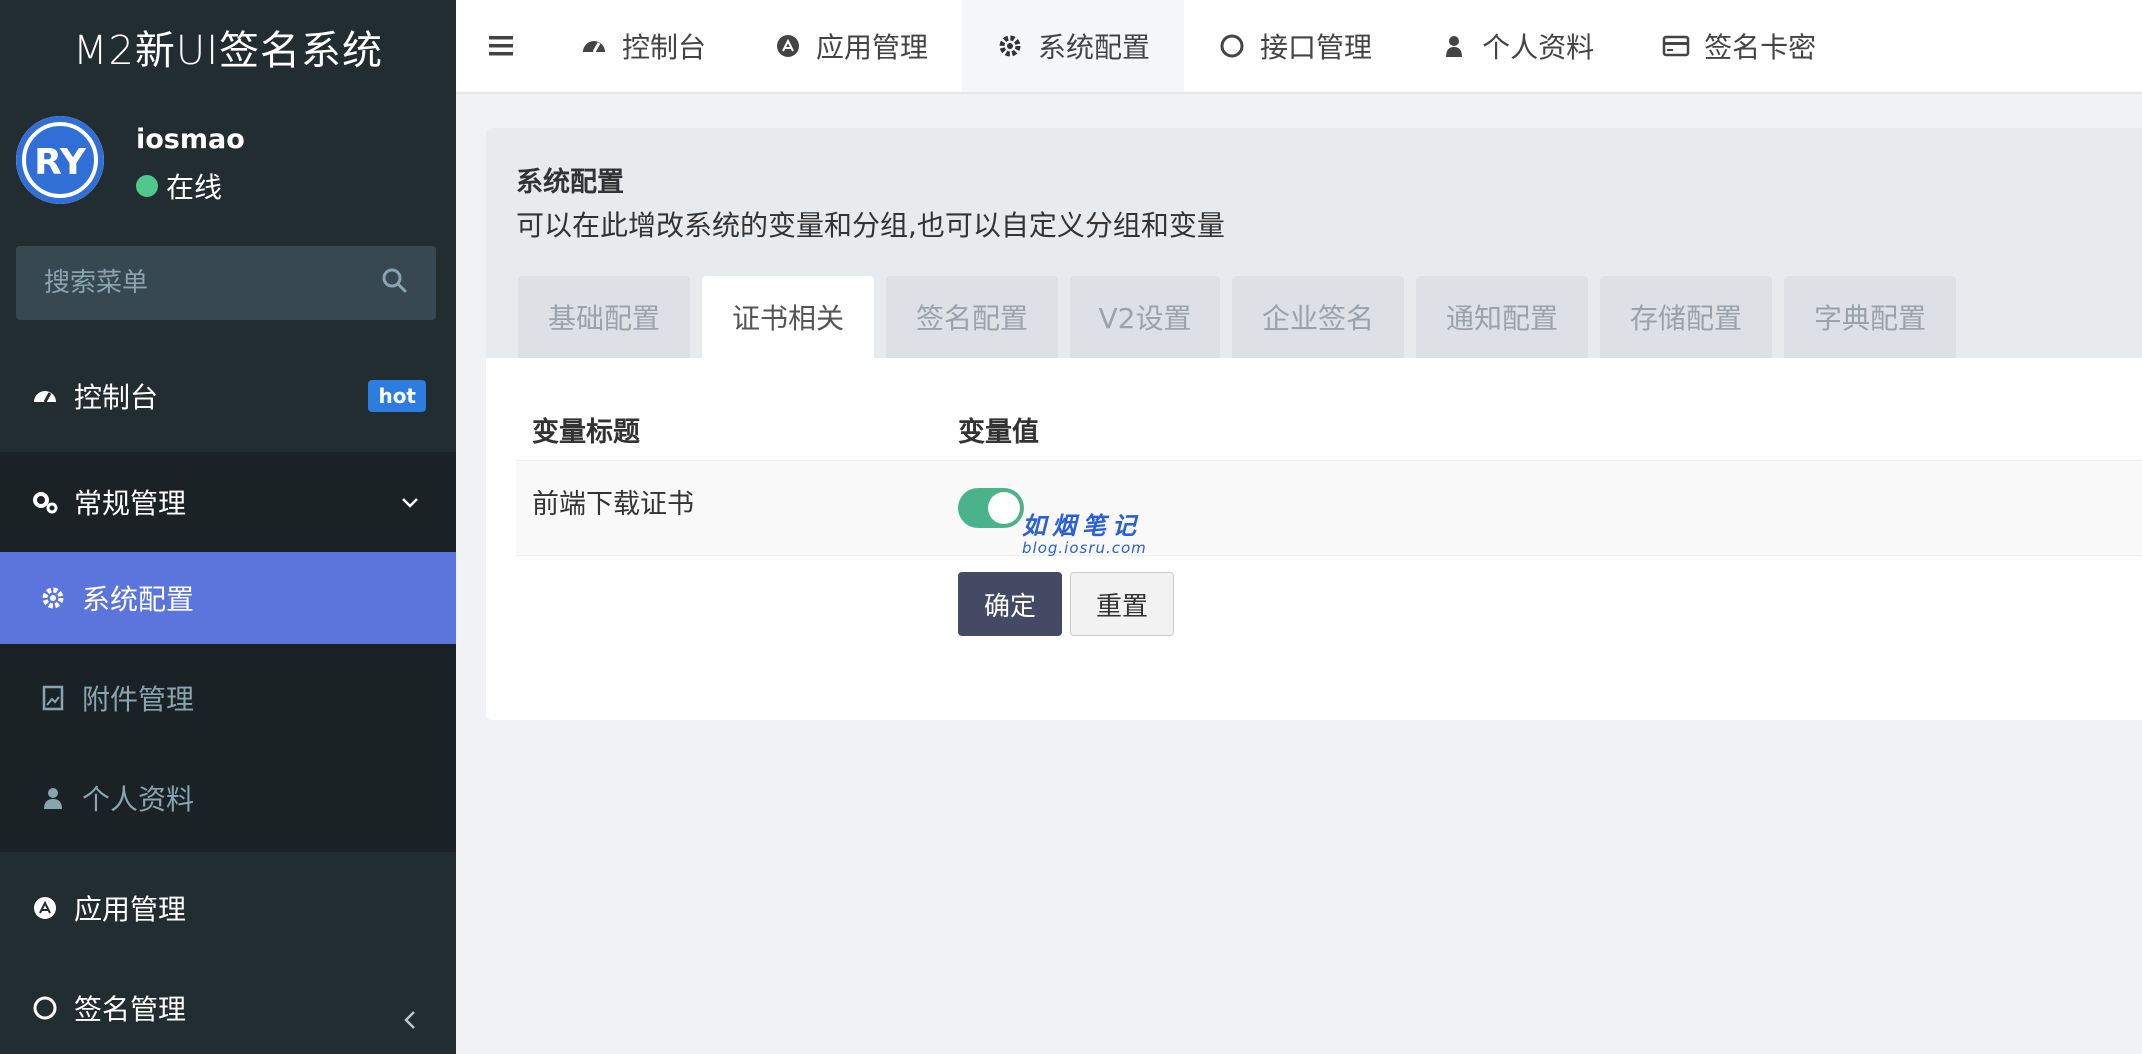  I want to click on column-header-value: 变量值, so click(998, 432).